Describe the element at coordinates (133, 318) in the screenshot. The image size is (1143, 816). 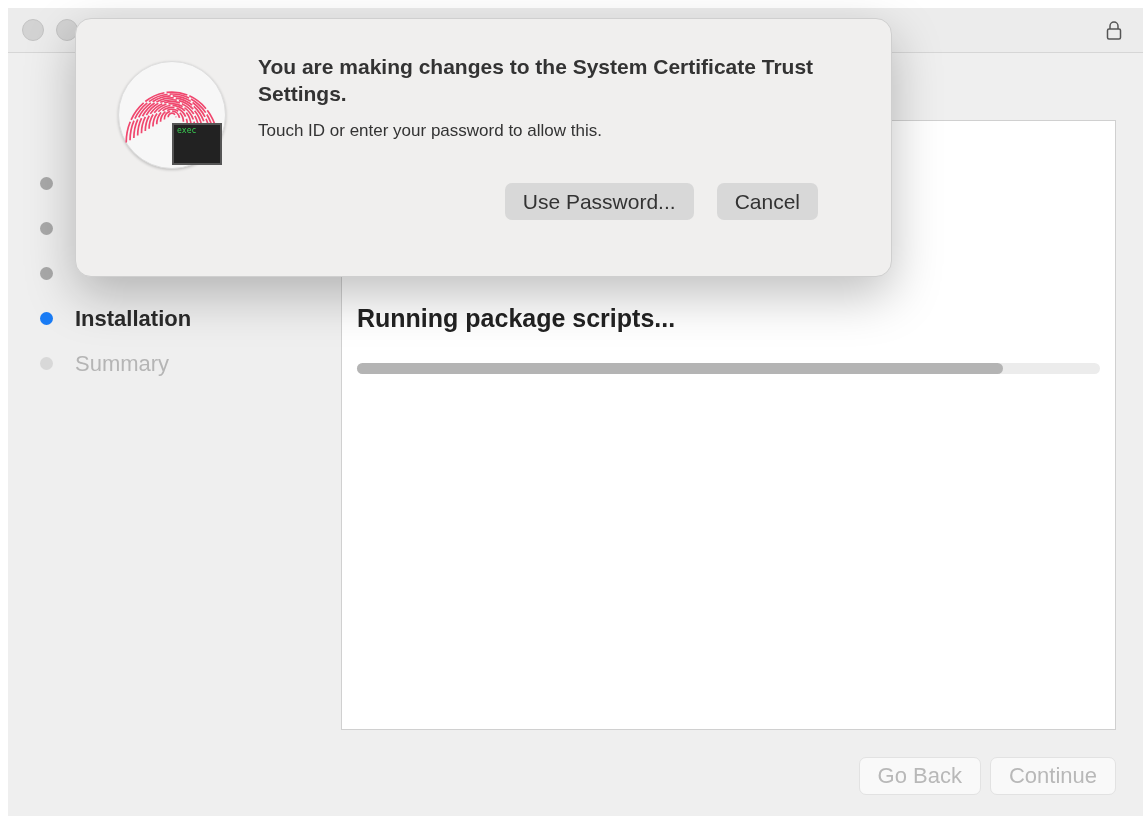
I see `step-label: Installation` at that location.